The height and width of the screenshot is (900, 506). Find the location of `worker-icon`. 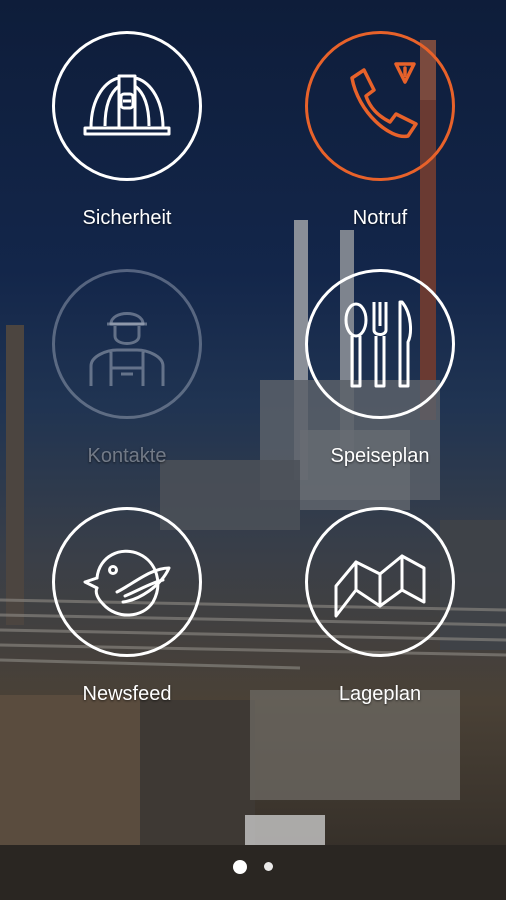

worker-icon is located at coordinates (127, 349).